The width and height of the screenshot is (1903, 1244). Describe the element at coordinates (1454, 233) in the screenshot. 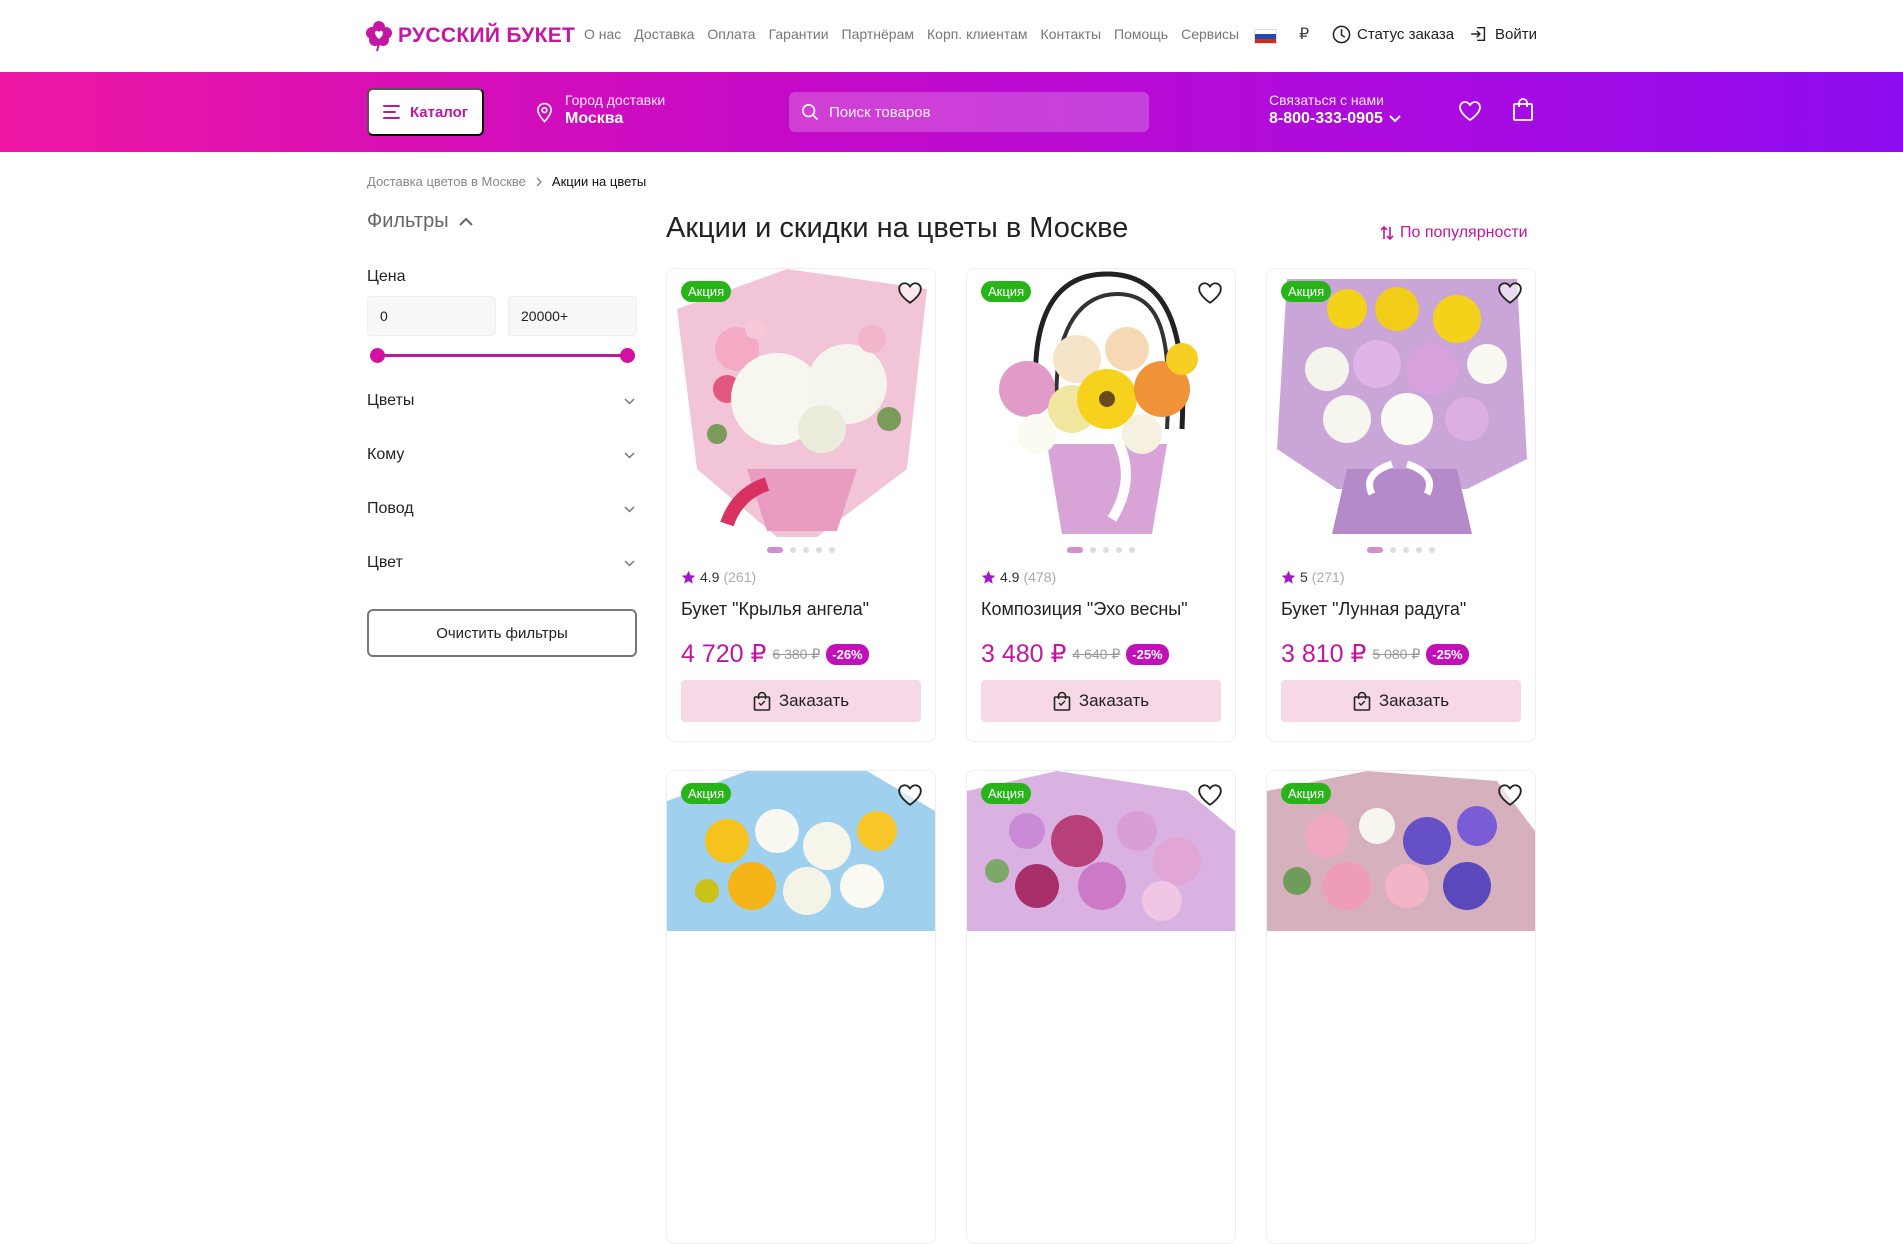

I see `sort-selector: По популярности` at that location.